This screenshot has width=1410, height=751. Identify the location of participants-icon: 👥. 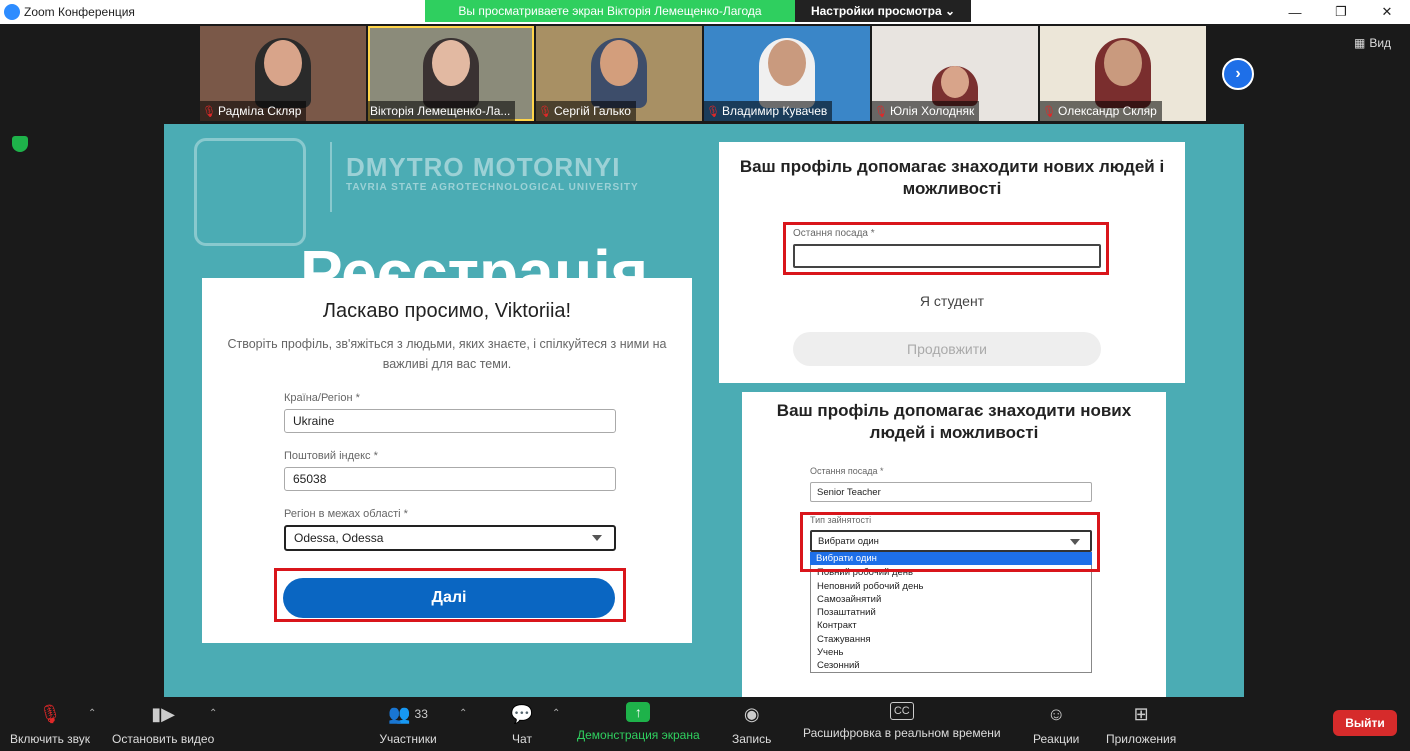
(399, 713).